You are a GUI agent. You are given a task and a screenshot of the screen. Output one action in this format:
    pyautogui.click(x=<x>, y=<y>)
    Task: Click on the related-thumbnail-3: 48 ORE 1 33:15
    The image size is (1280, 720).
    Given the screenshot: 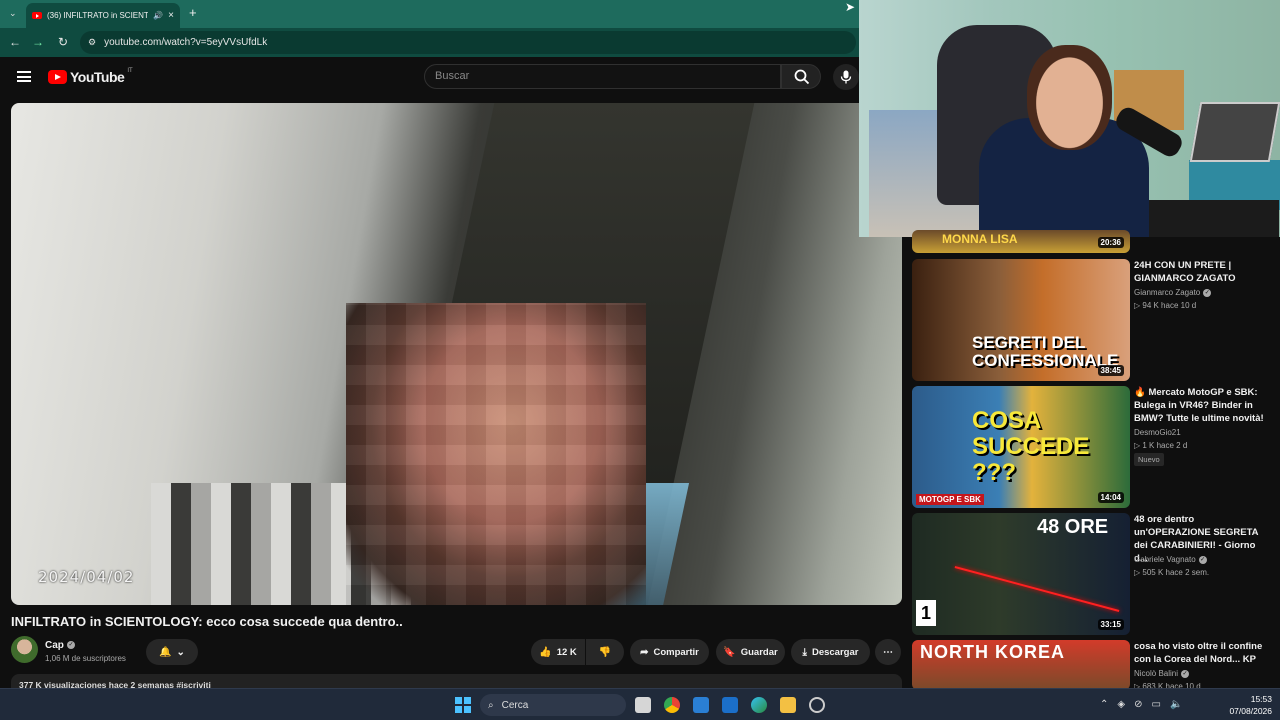 What is the action you would take?
    pyautogui.click(x=1021, y=574)
    